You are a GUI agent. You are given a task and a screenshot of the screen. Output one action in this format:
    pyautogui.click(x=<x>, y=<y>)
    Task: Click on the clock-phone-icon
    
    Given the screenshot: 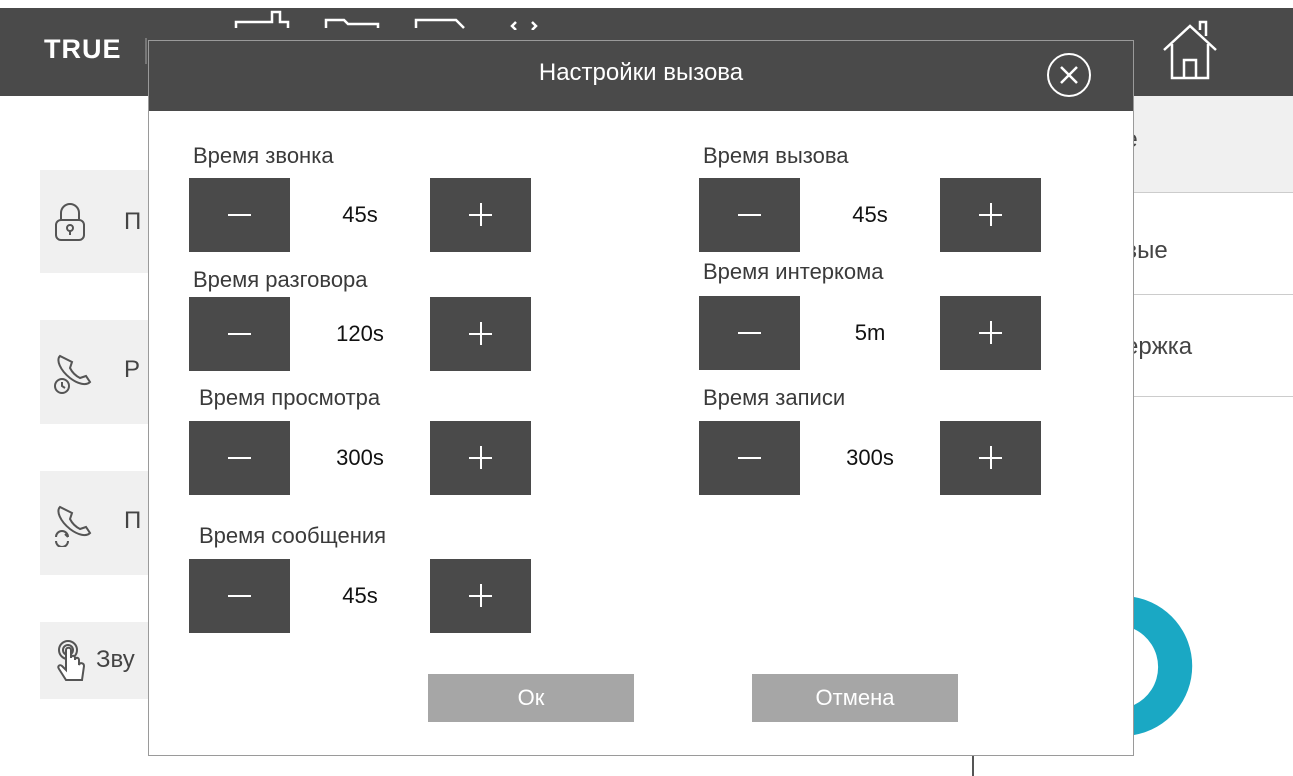 What is the action you would take?
    pyautogui.click(x=73, y=374)
    